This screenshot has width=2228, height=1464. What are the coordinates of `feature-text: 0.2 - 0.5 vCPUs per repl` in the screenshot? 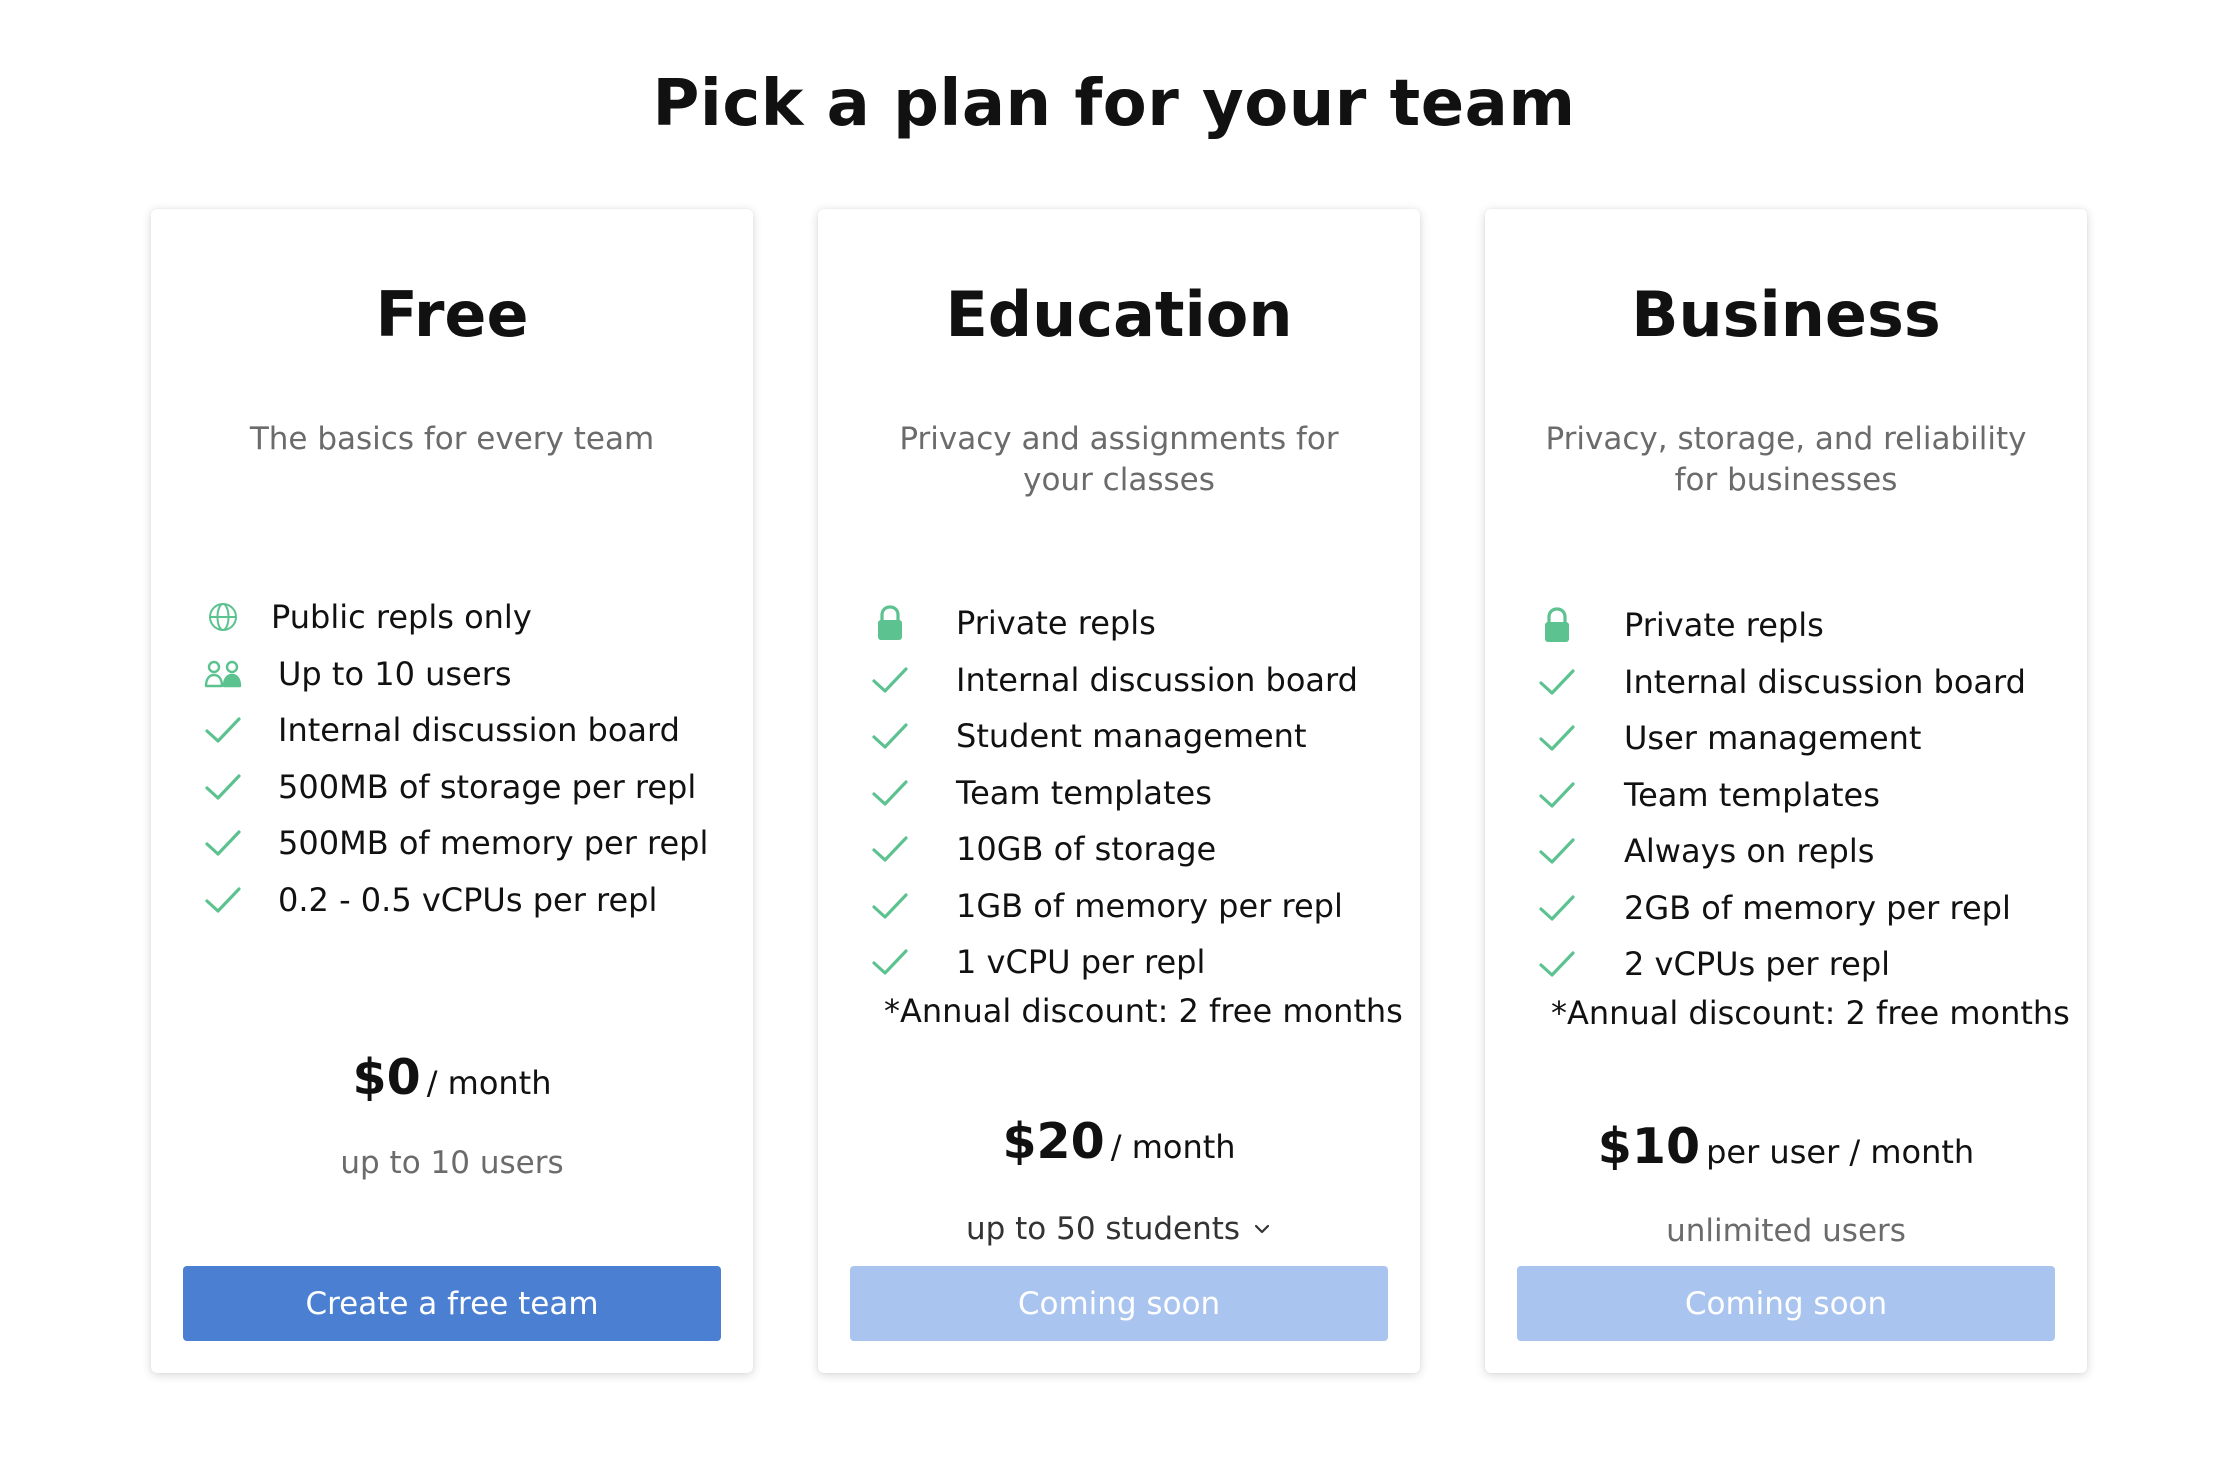 It's located at (468, 899).